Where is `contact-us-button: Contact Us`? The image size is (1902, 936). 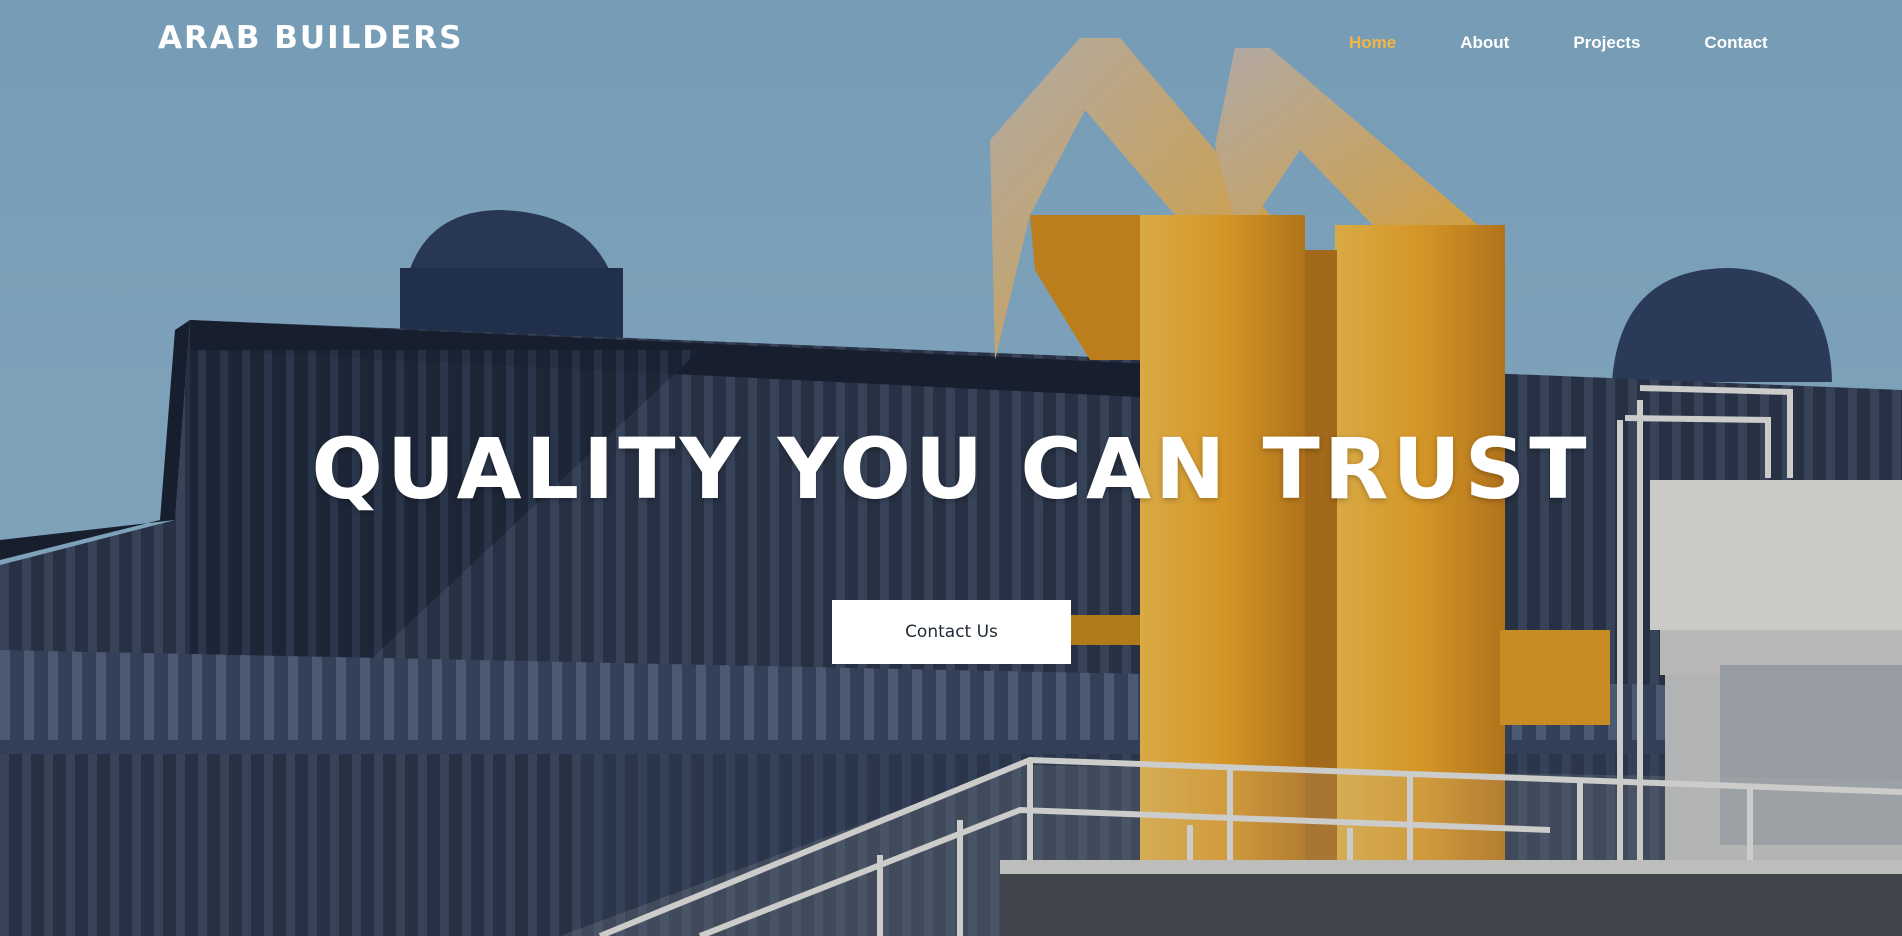
contact-us-button: Contact Us is located at coordinates (951, 632).